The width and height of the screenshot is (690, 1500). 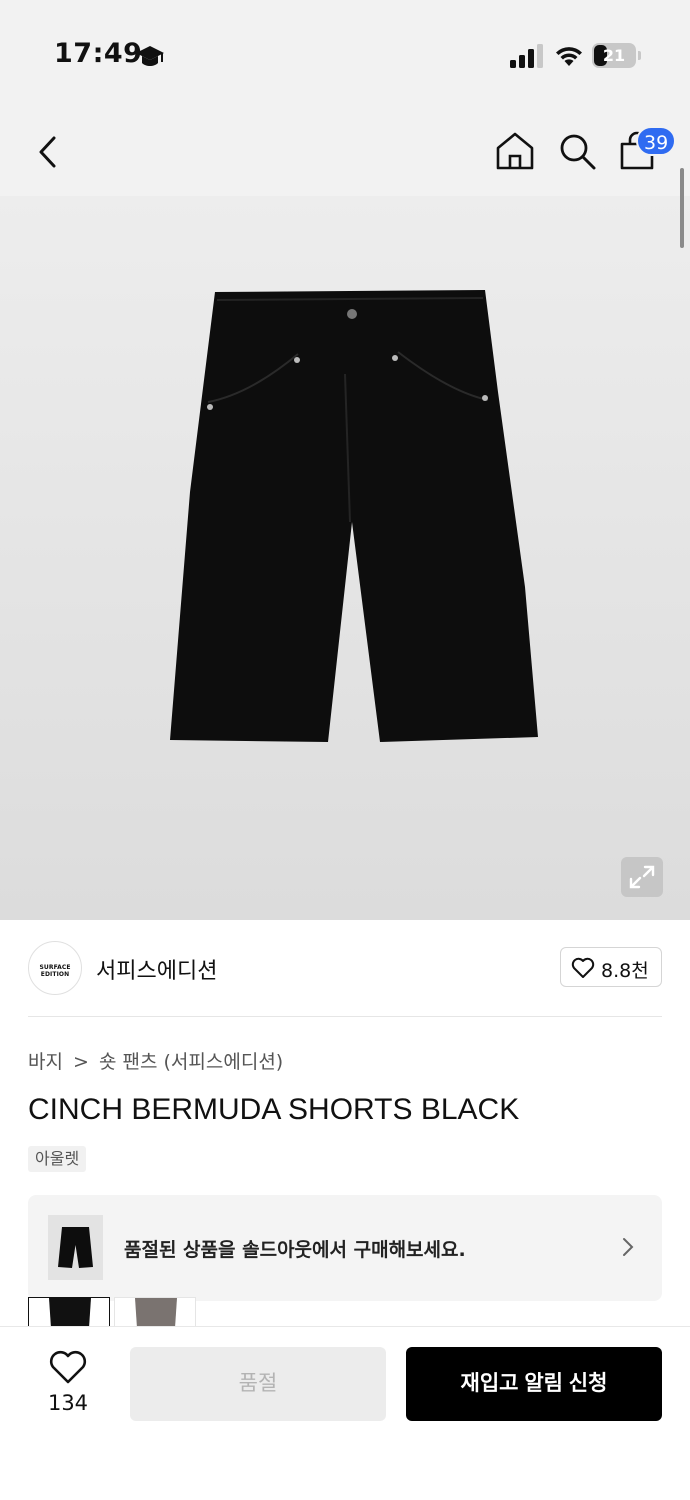 I want to click on product-title: CINCH BERMUDA SHORTS BLACK, so click(x=274, y=1109).